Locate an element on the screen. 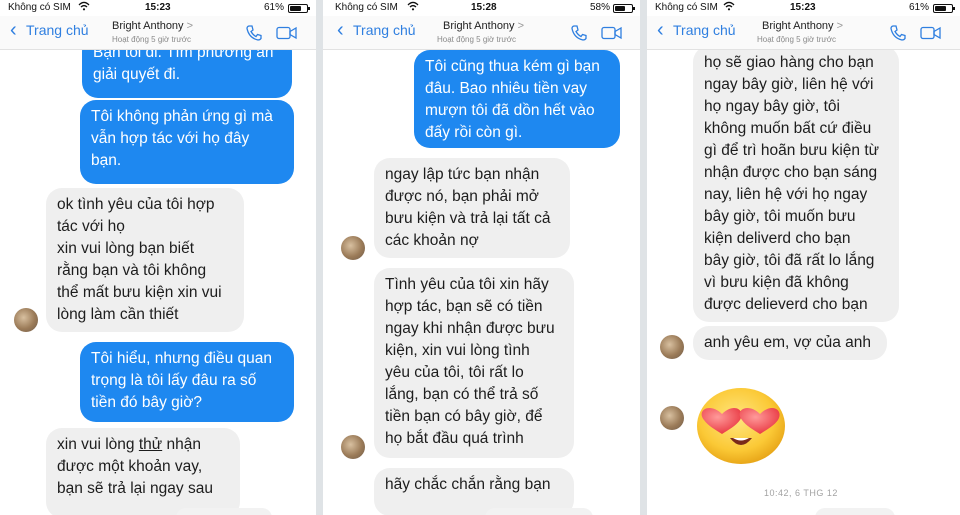 The image size is (960, 515). status-time: 15:28 is located at coordinates (484, 7).